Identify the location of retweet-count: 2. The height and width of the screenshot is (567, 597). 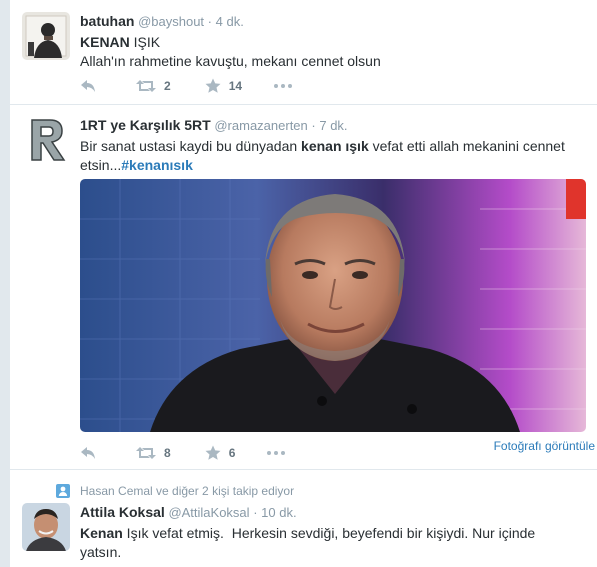
(167, 86).